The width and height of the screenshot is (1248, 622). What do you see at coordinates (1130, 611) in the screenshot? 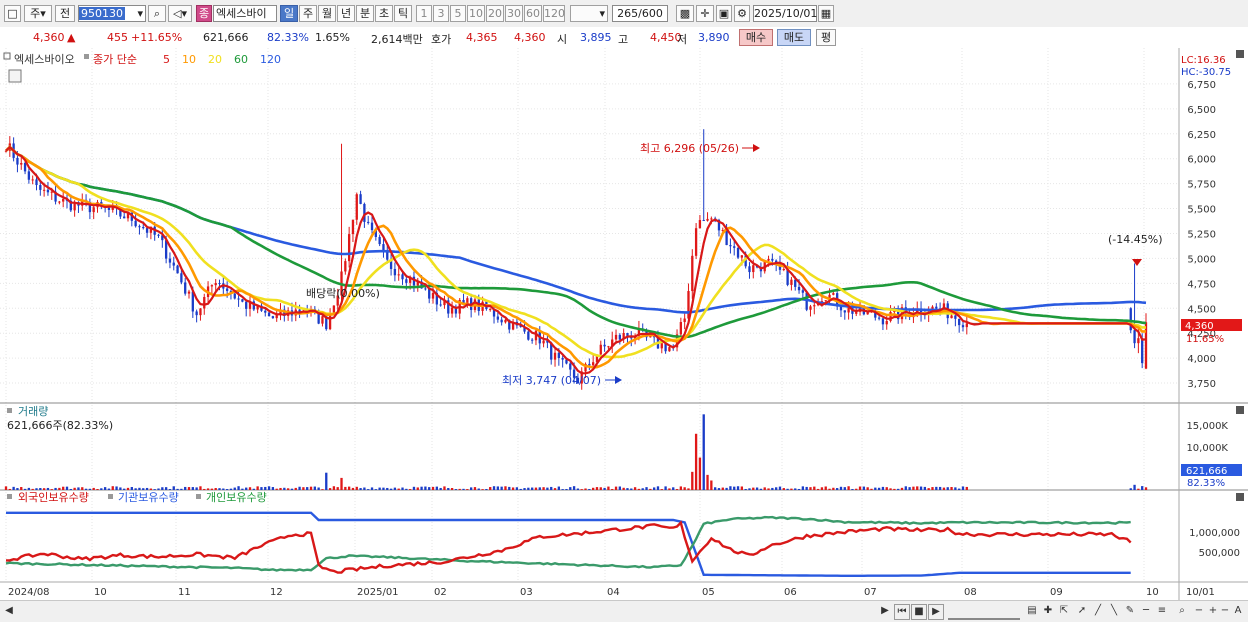
I see `pen-icon: ✎` at bounding box center [1130, 611].